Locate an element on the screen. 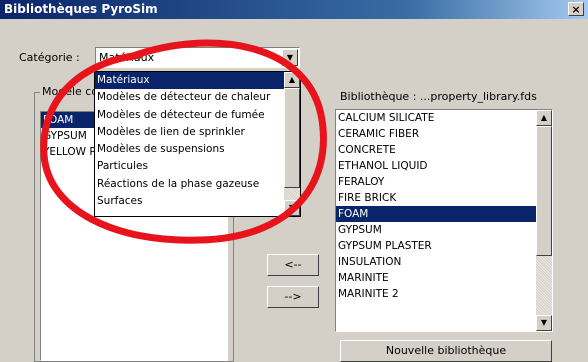  category-label: Catégorie : is located at coordinates (49, 57).